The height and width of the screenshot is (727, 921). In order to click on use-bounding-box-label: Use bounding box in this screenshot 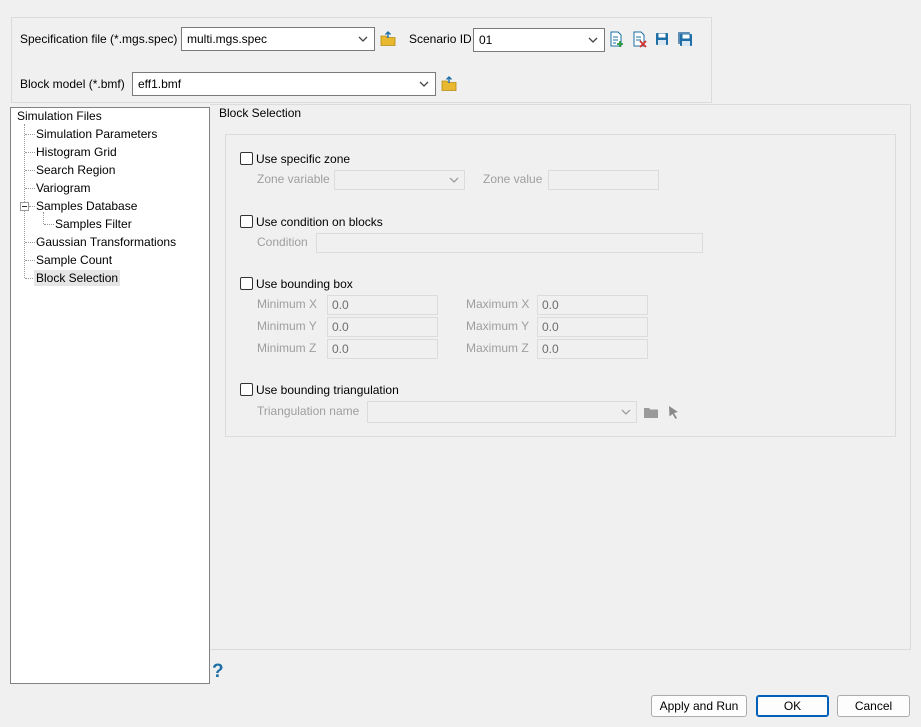, I will do `click(304, 284)`.